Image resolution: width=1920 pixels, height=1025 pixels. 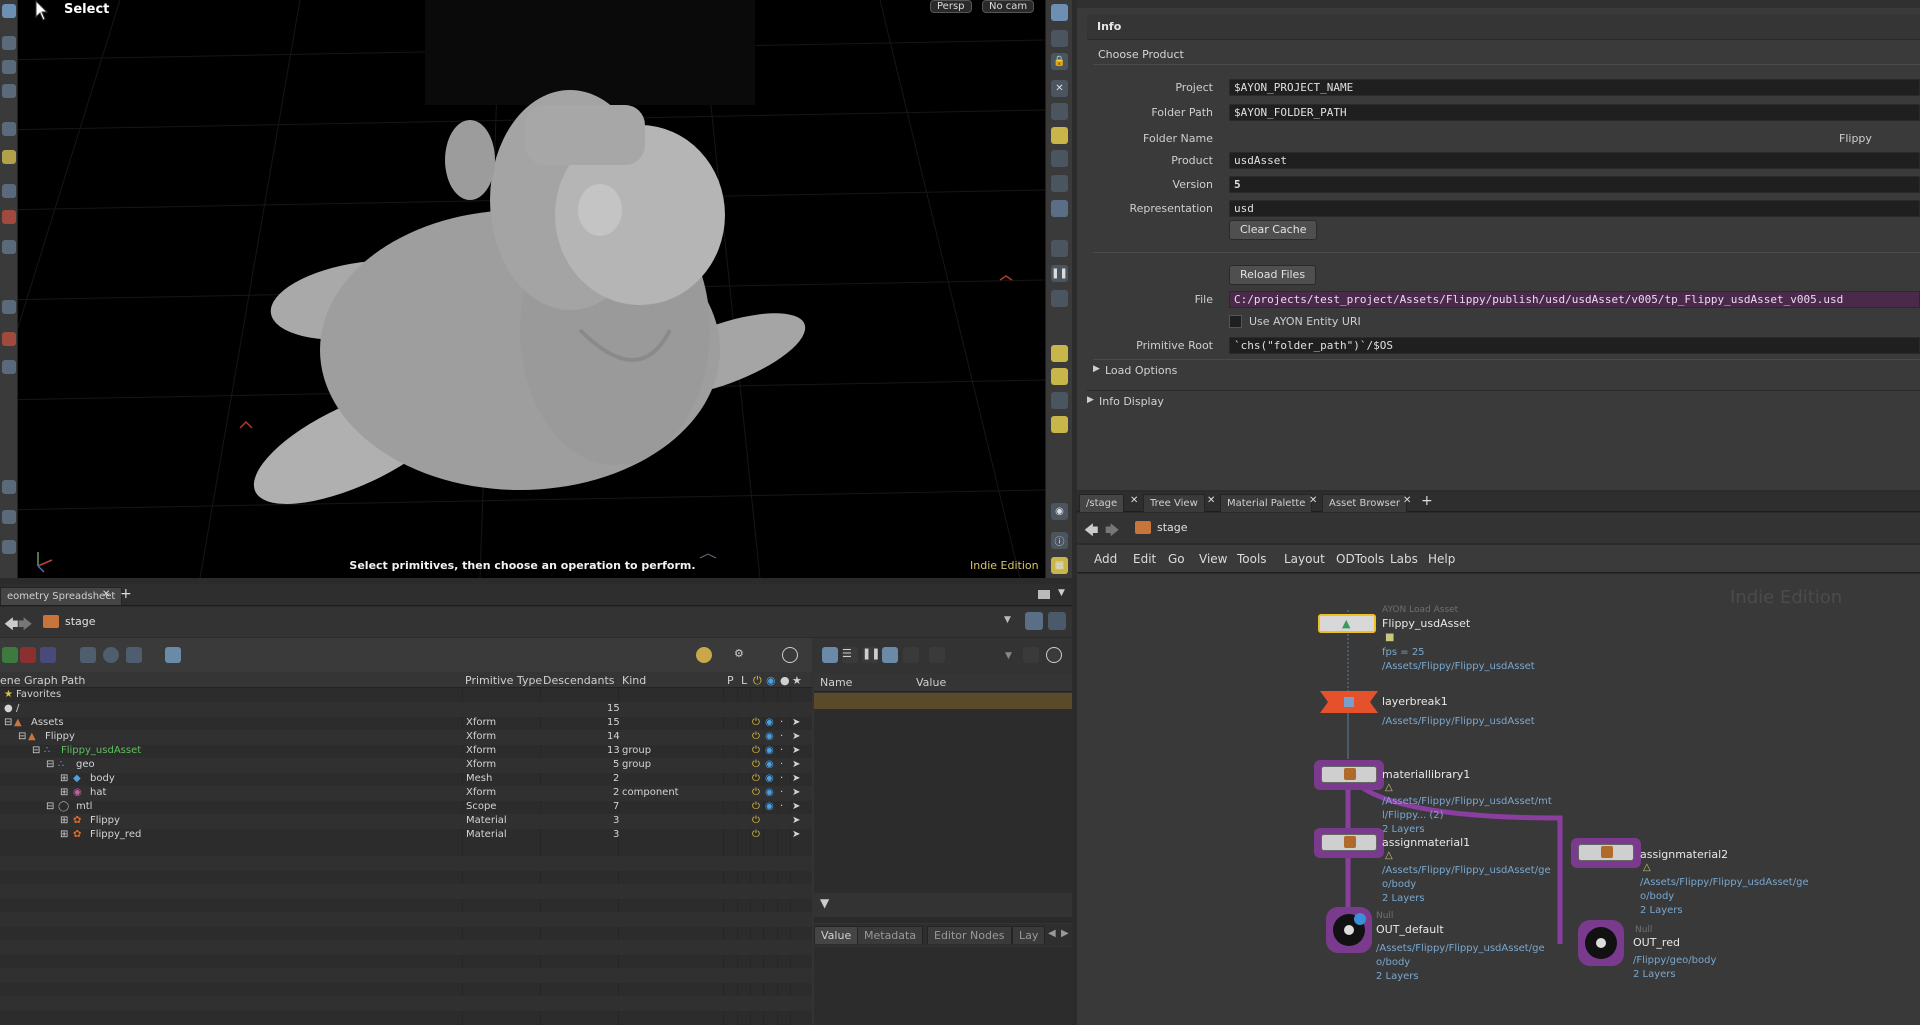 What do you see at coordinates (64, 820) in the screenshot?
I see `expand-icon: ⊞` at bounding box center [64, 820].